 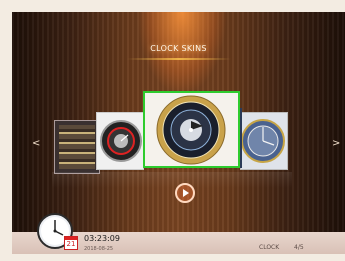 What do you see at coordinates (299, 247) in the screenshot?
I see `page-indicator: 4/5` at bounding box center [299, 247].